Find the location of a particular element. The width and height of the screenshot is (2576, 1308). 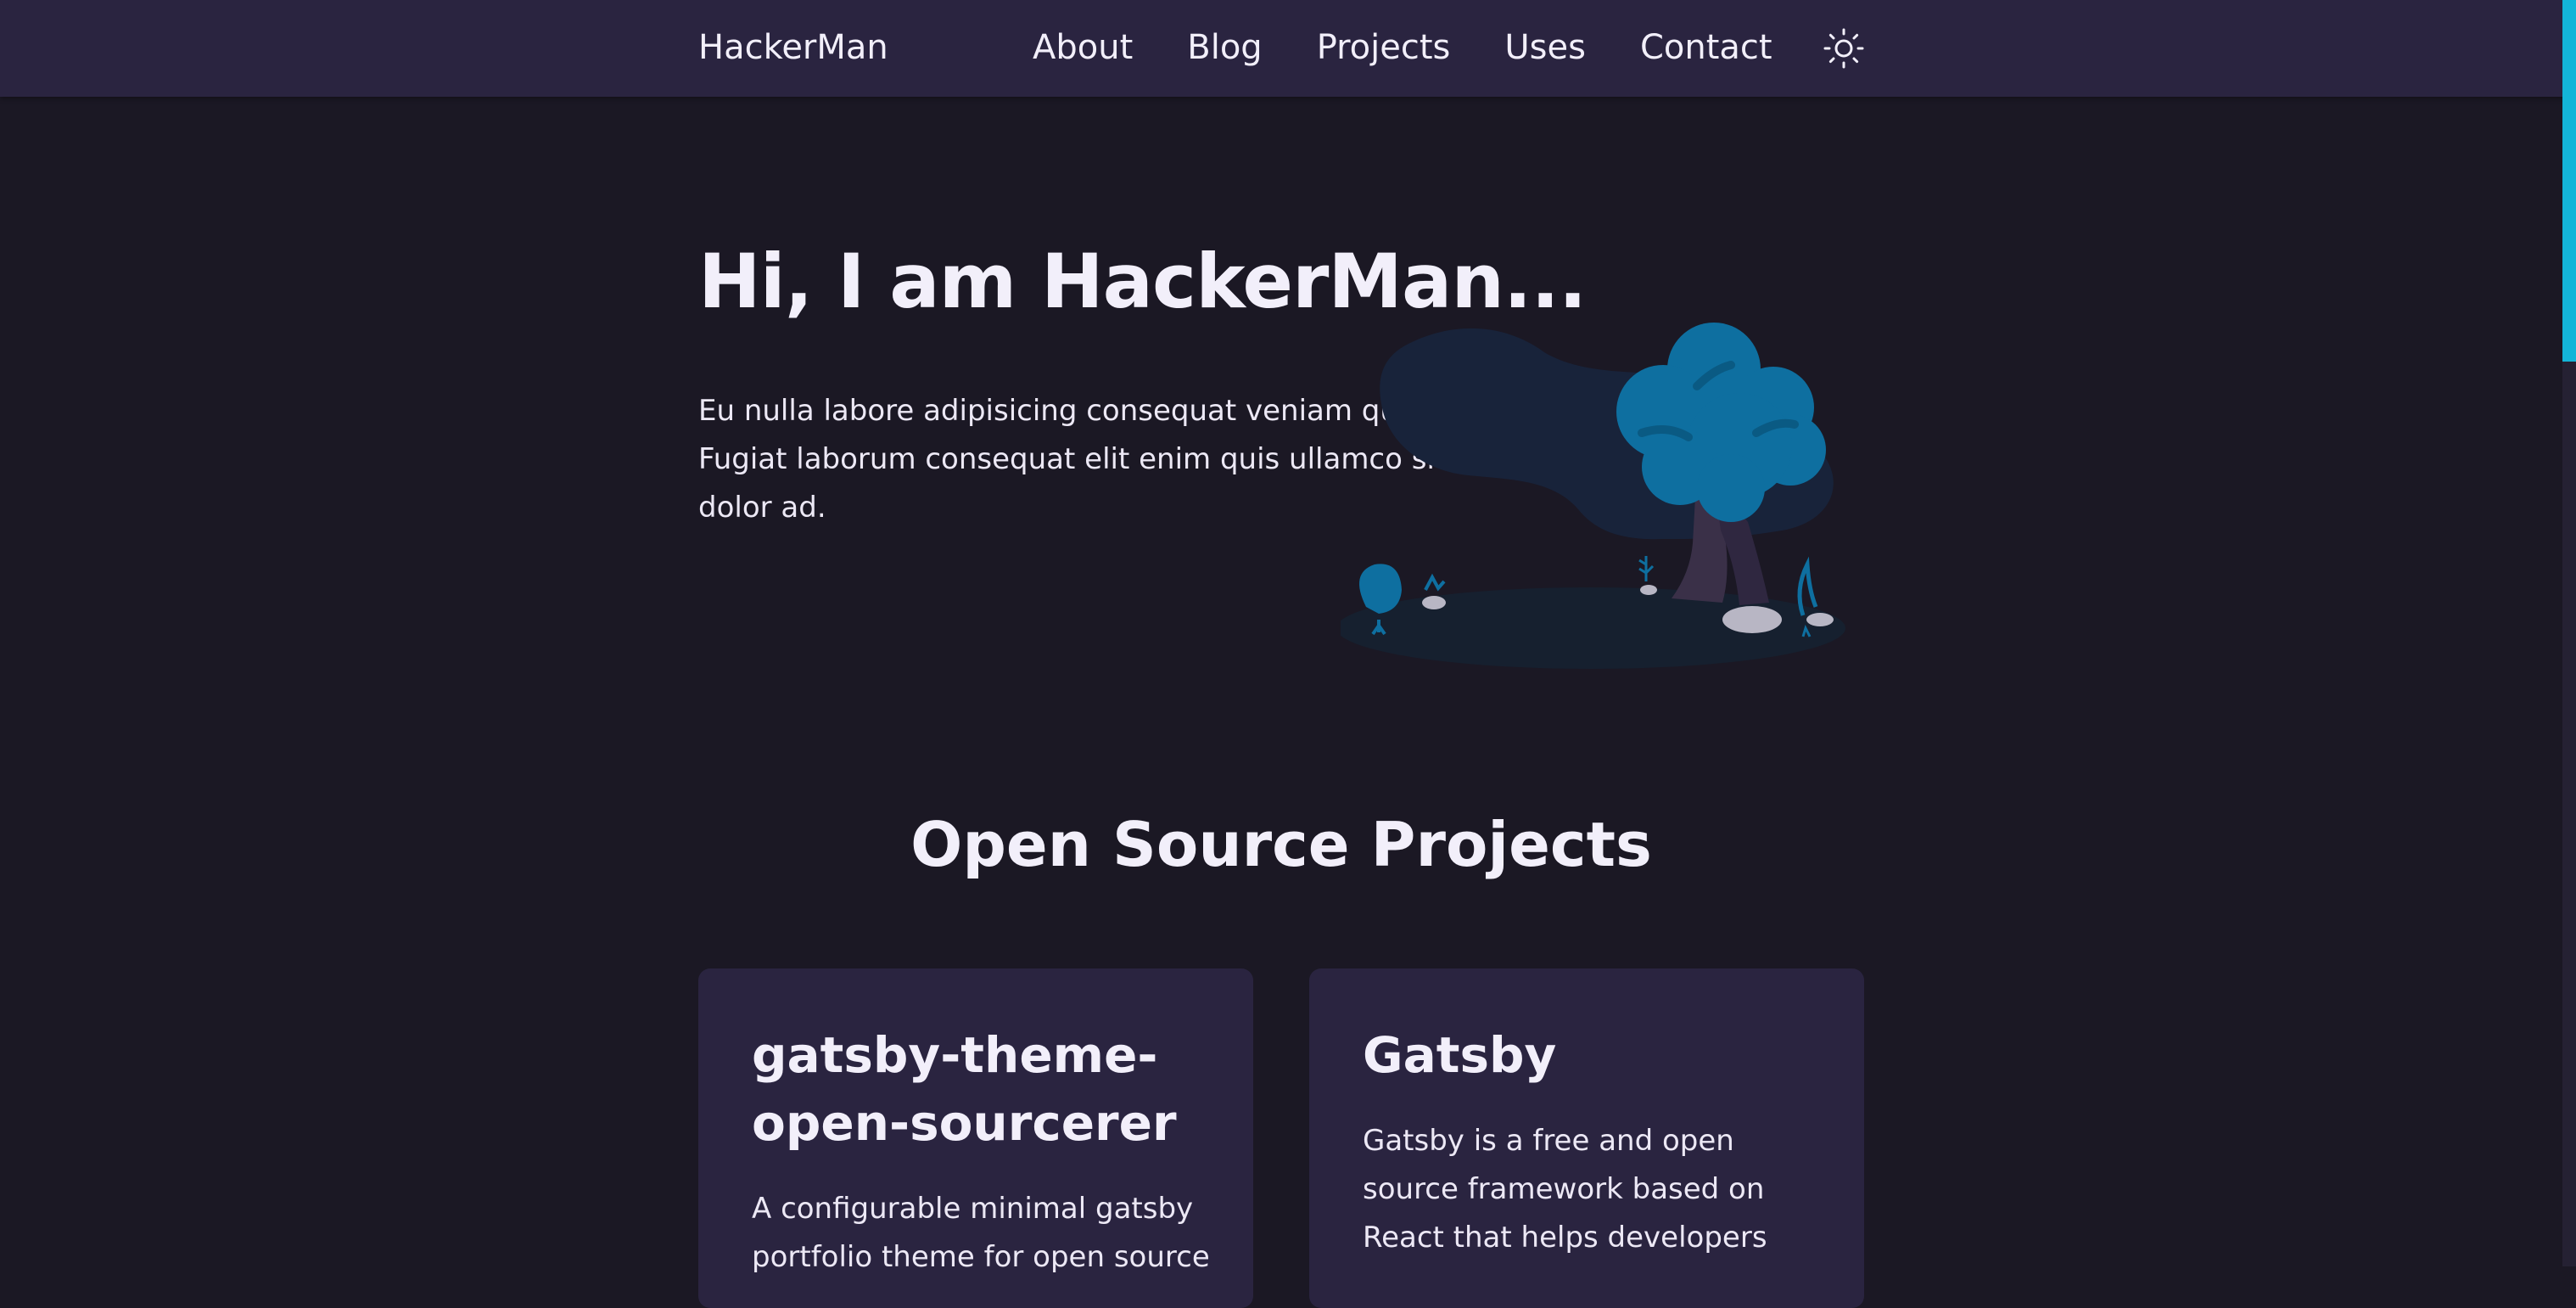

nav-link-uses: Uses is located at coordinates (1545, 47).